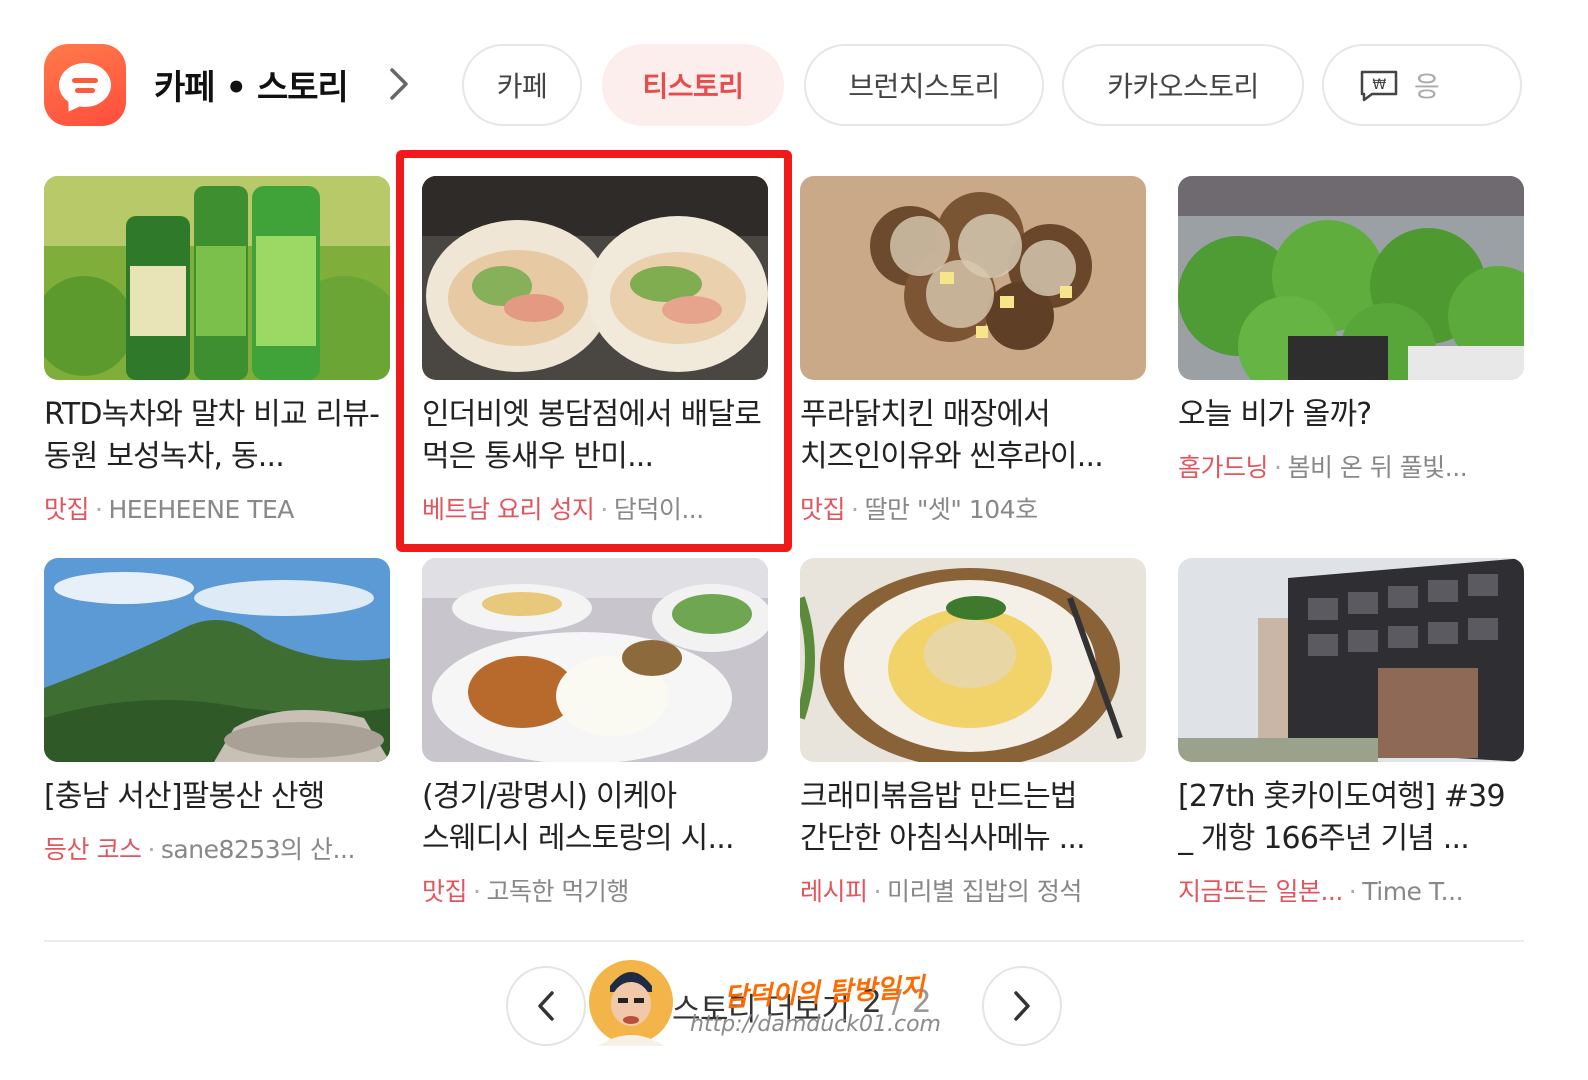 The width and height of the screenshot is (1588, 1080). What do you see at coordinates (201, 509) in the screenshot?
I see `card-source: HEEHEENE TEA` at bounding box center [201, 509].